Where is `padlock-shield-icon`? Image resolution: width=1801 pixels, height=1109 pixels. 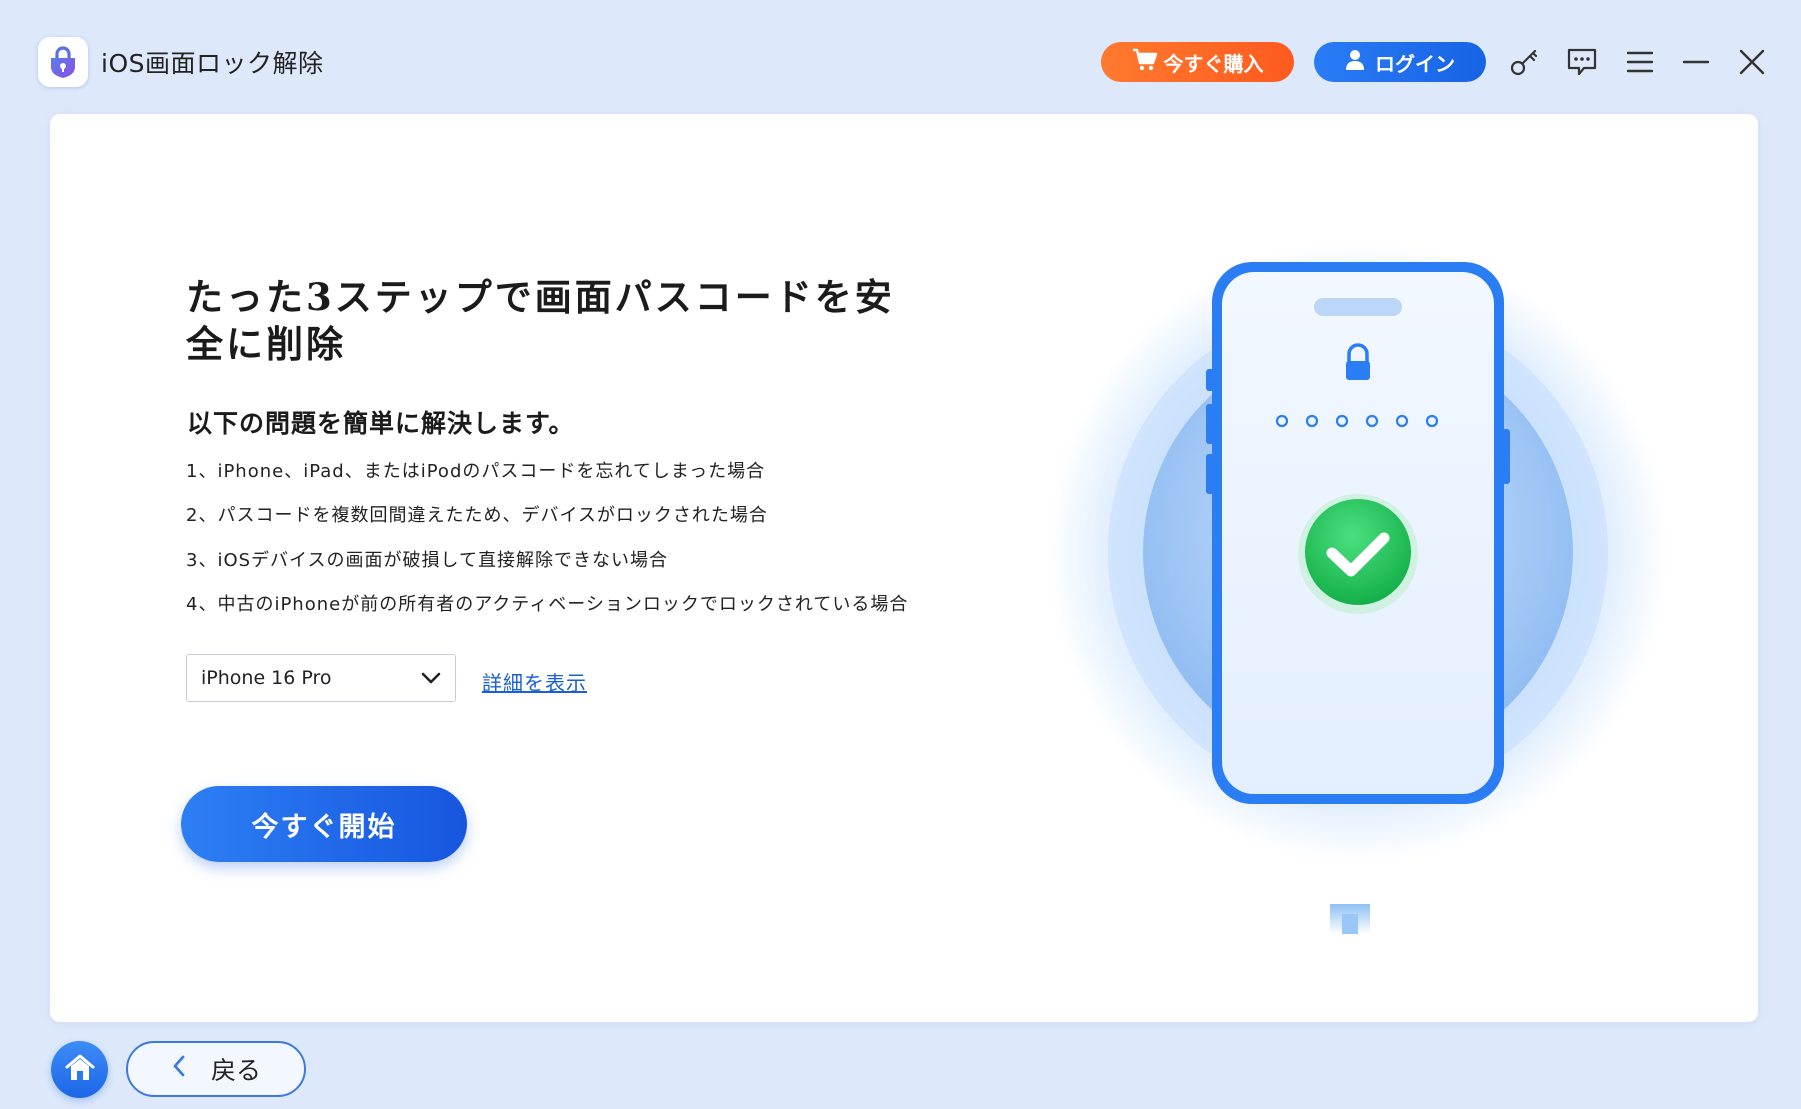 padlock-shield-icon is located at coordinates (63, 62).